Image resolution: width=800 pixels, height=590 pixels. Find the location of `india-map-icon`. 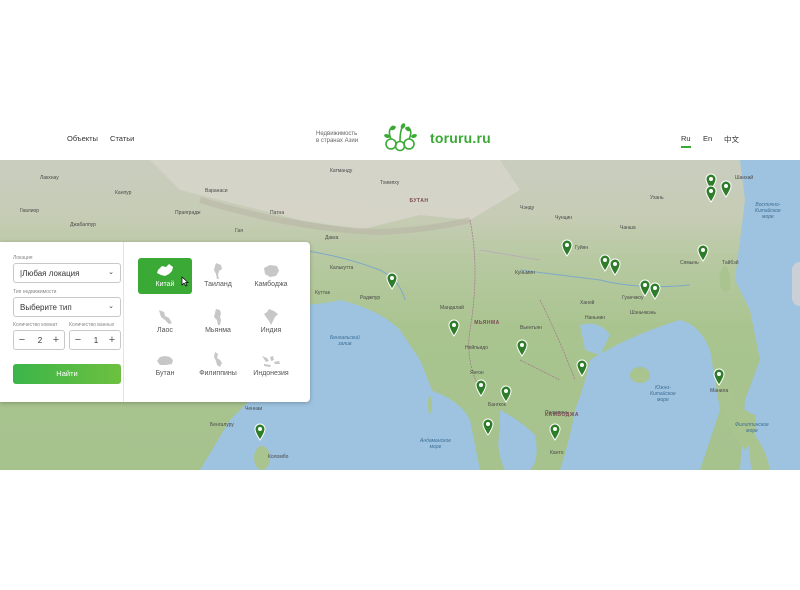

india-map-icon is located at coordinates (271, 317).